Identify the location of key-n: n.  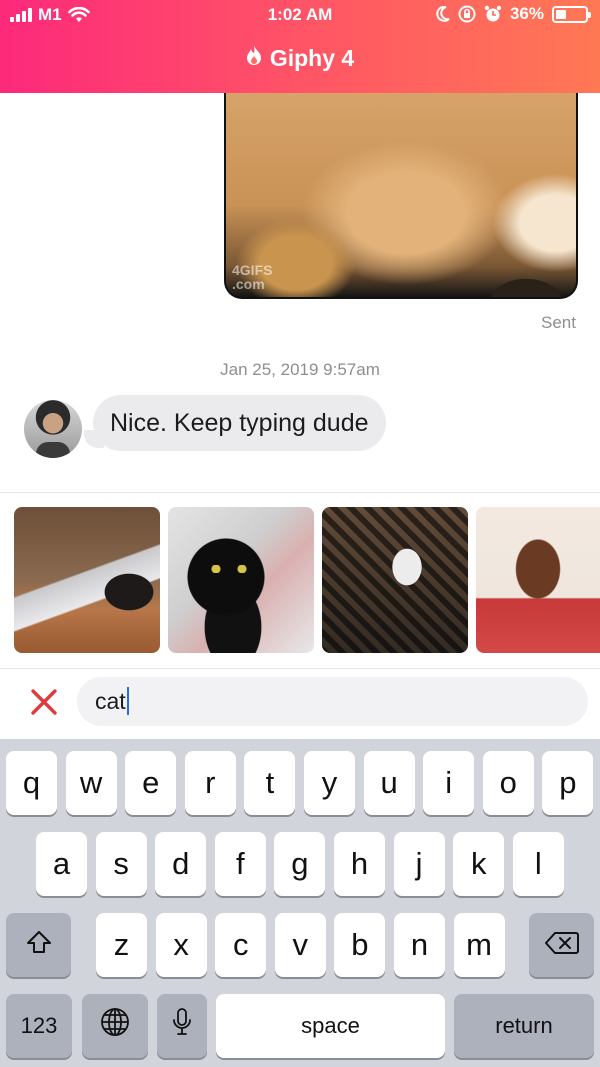
(419, 945).